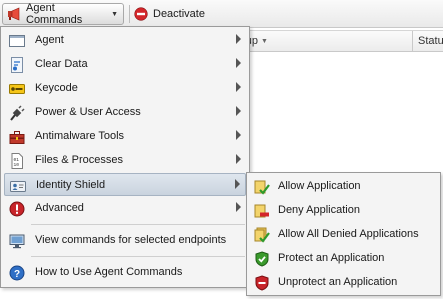 This screenshot has height=299, width=443. Describe the element at coordinates (88, 112) in the screenshot. I see `menu-item-label: Power & User Access` at that location.